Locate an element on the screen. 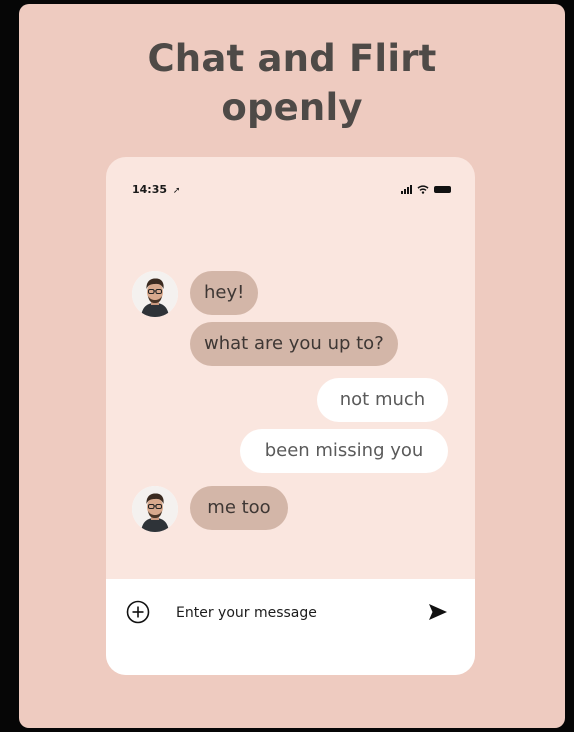 The height and width of the screenshot is (732, 574). incoming-message-bubble: hey! is located at coordinates (224, 293).